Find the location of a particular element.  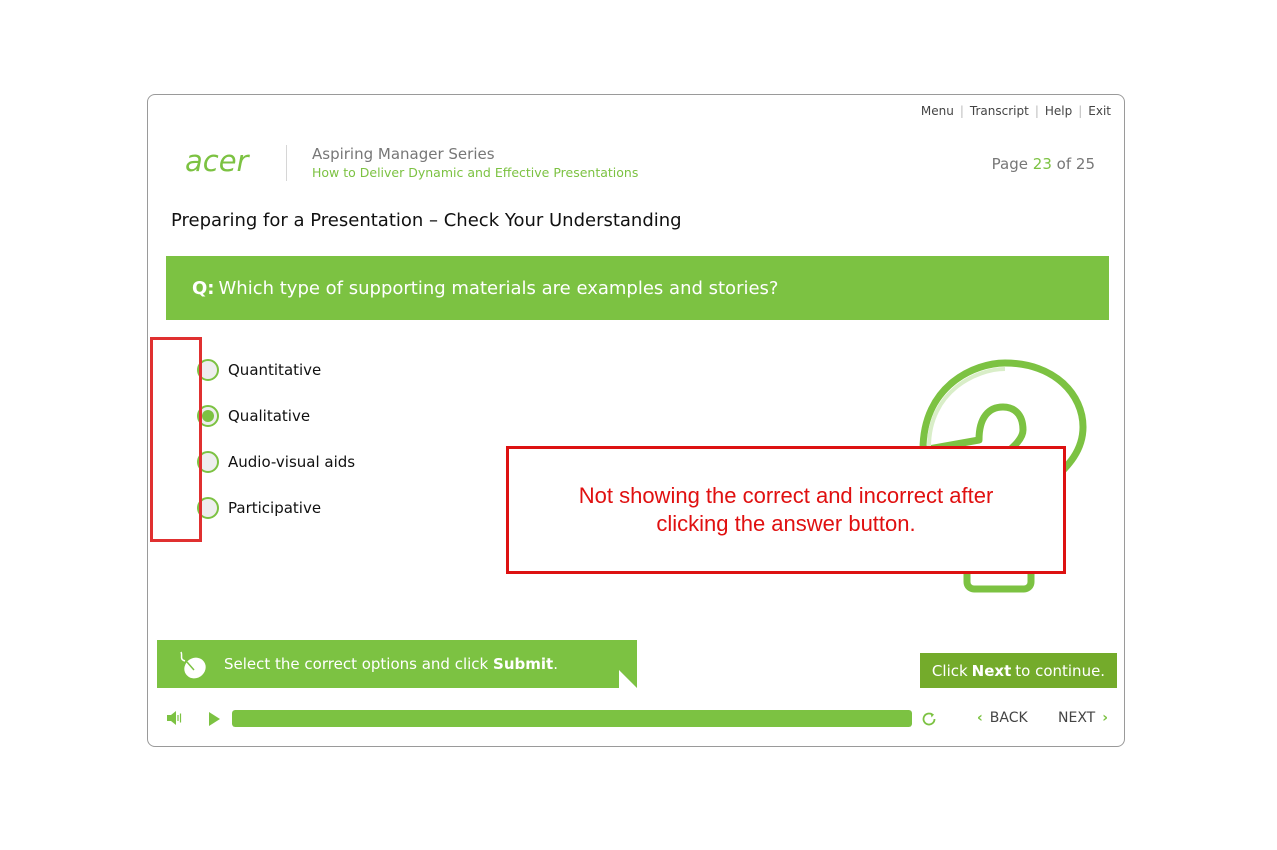

help-link: Help is located at coordinates (1058, 111).